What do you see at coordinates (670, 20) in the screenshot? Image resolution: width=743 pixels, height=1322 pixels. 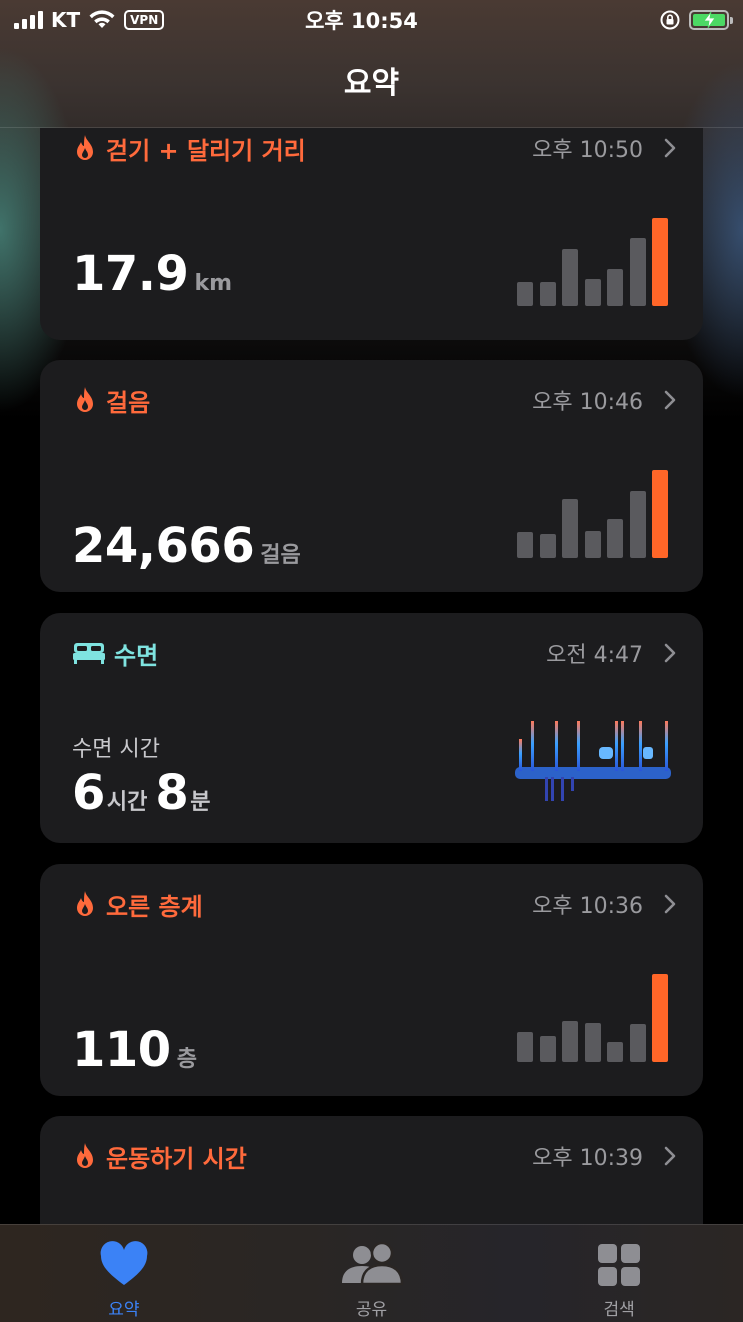 I see `orientation-lock-icon` at bounding box center [670, 20].